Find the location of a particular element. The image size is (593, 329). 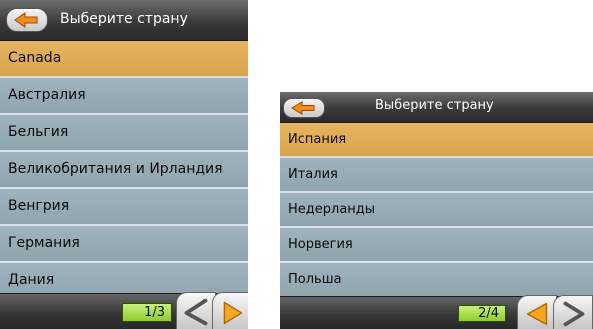

list-item: Германия is located at coordinates (124, 244).